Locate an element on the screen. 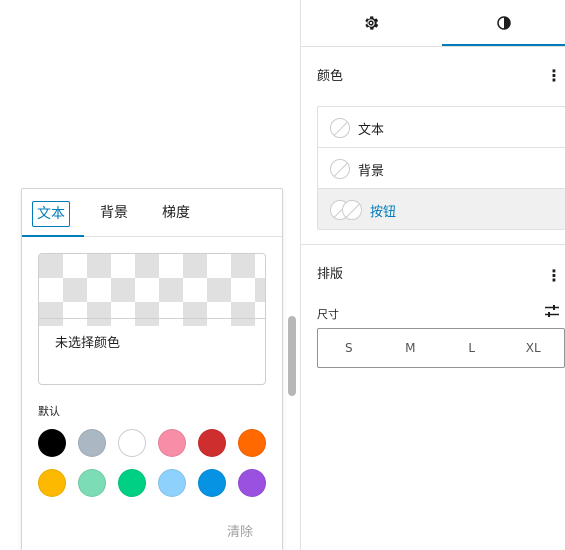 Image resolution: width=565 pixels, height=550 pixels. font-size-picker: S M L XL is located at coordinates (441, 348).